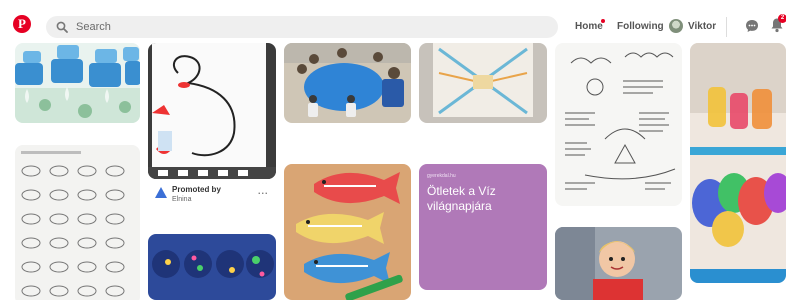  What do you see at coordinates (726, 27) in the screenshot?
I see `nav-divider` at bounding box center [726, 27].